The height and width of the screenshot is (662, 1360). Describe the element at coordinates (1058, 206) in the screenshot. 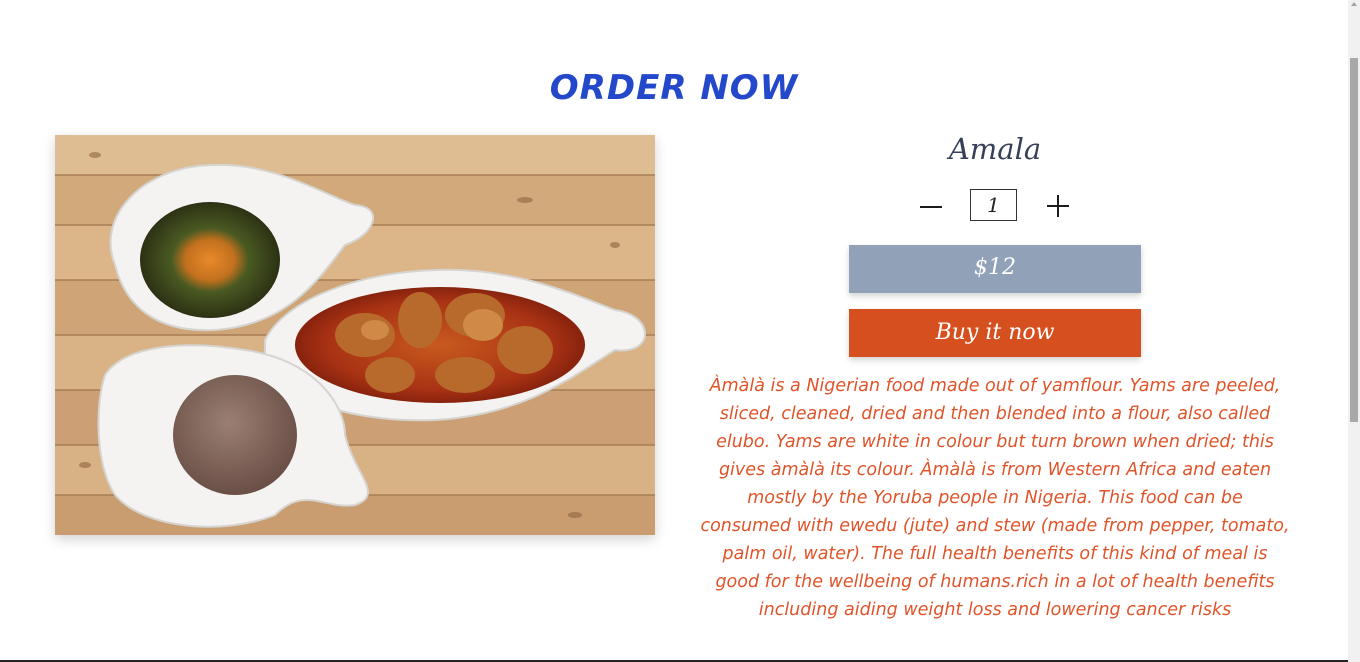

I see `plus-icon` at that location.